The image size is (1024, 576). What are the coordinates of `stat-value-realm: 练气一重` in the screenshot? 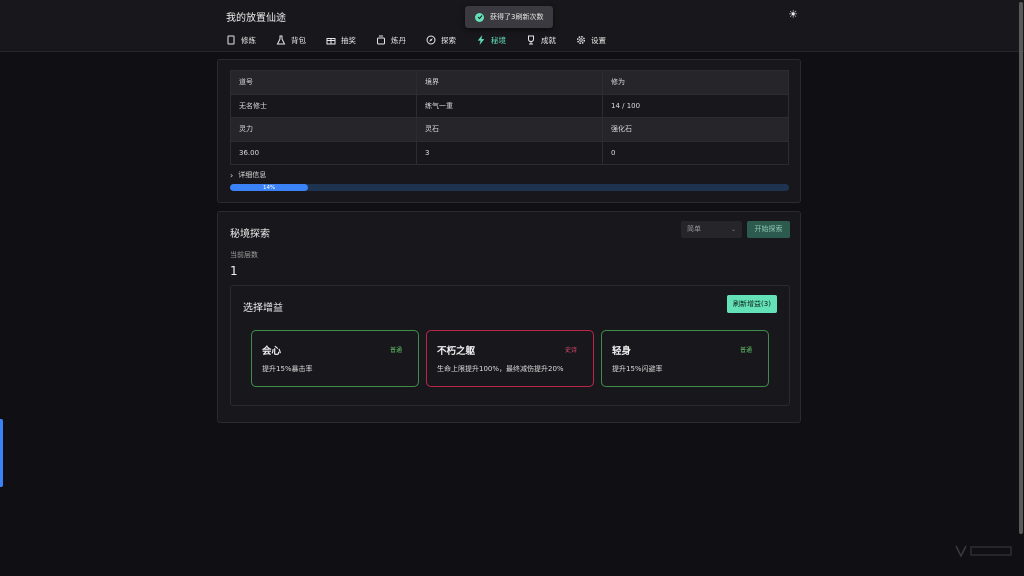 It's located at (509, 105).